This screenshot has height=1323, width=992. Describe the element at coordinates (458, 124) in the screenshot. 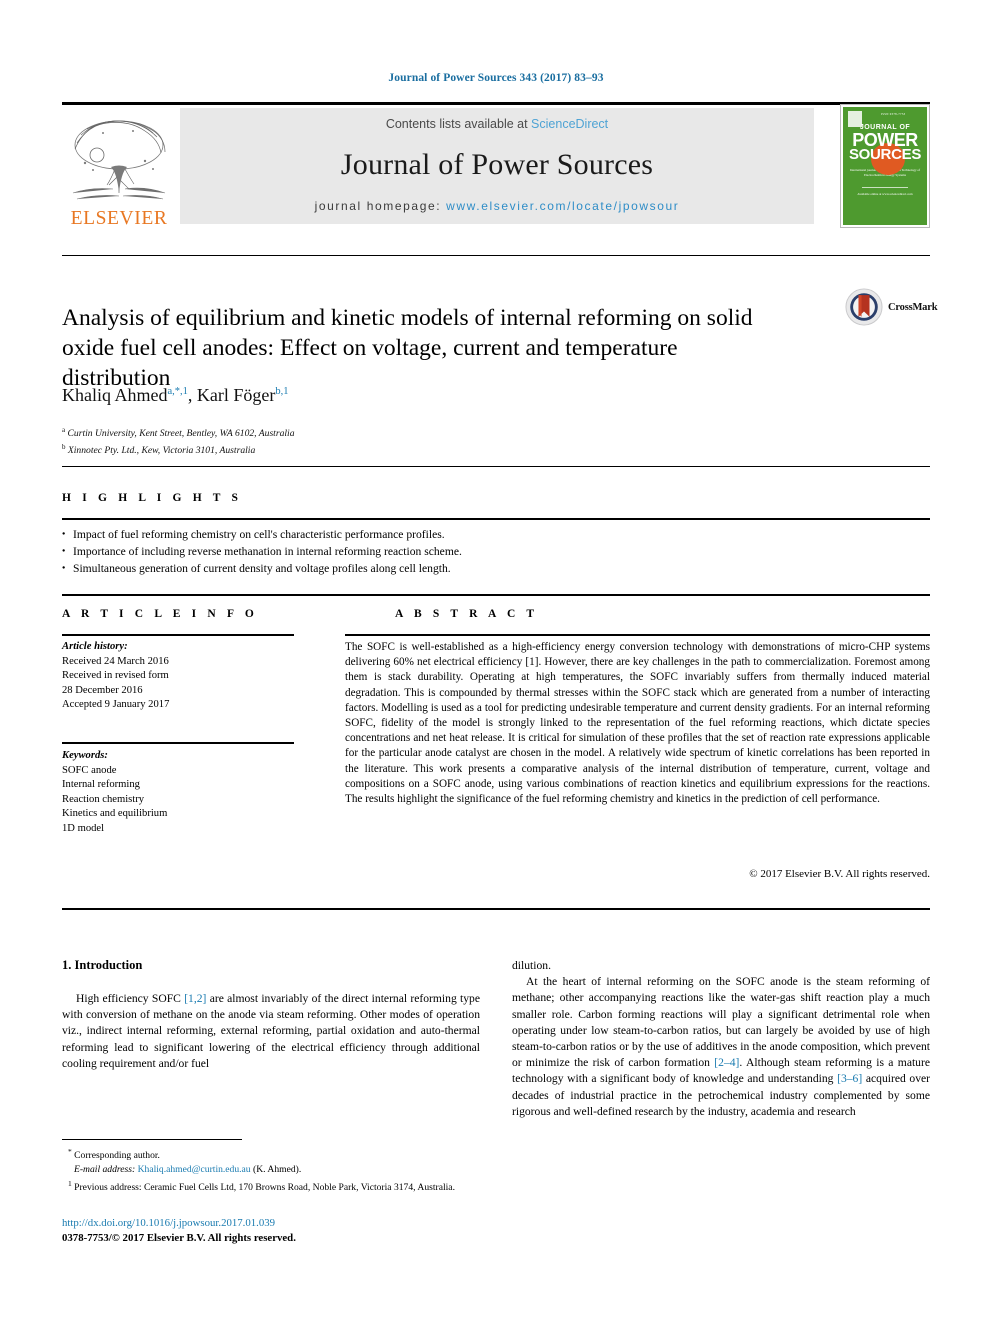

I see `contents-prefix: Contents lists available at` at that location.